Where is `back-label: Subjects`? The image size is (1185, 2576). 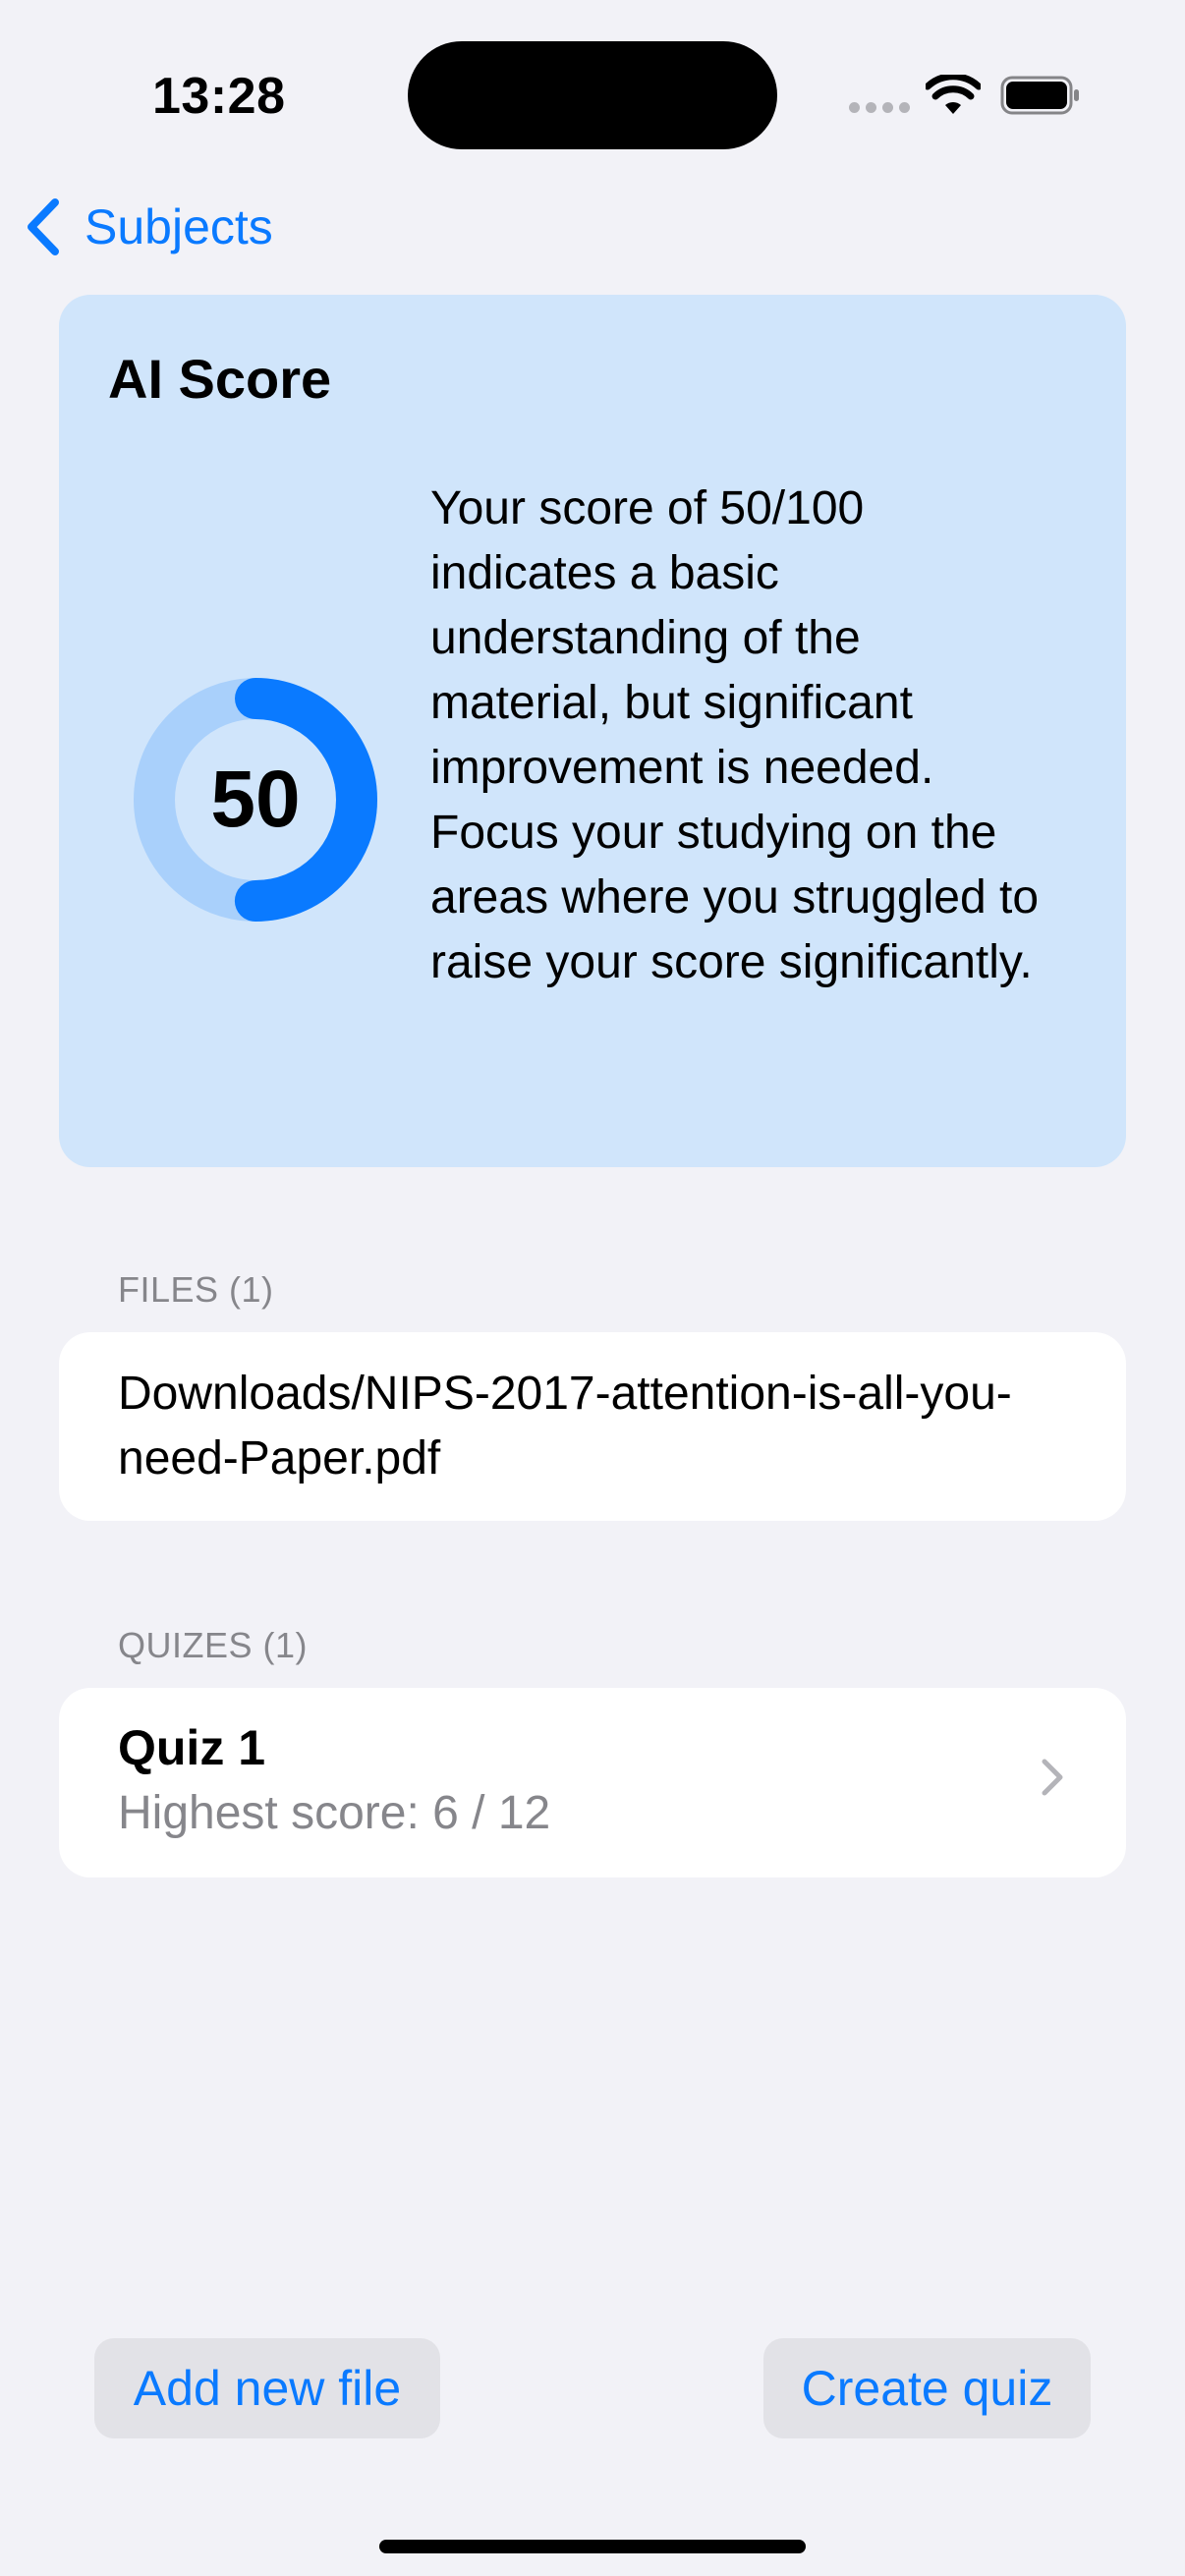
back-label: Subjects is located at coordinates (179, 226).